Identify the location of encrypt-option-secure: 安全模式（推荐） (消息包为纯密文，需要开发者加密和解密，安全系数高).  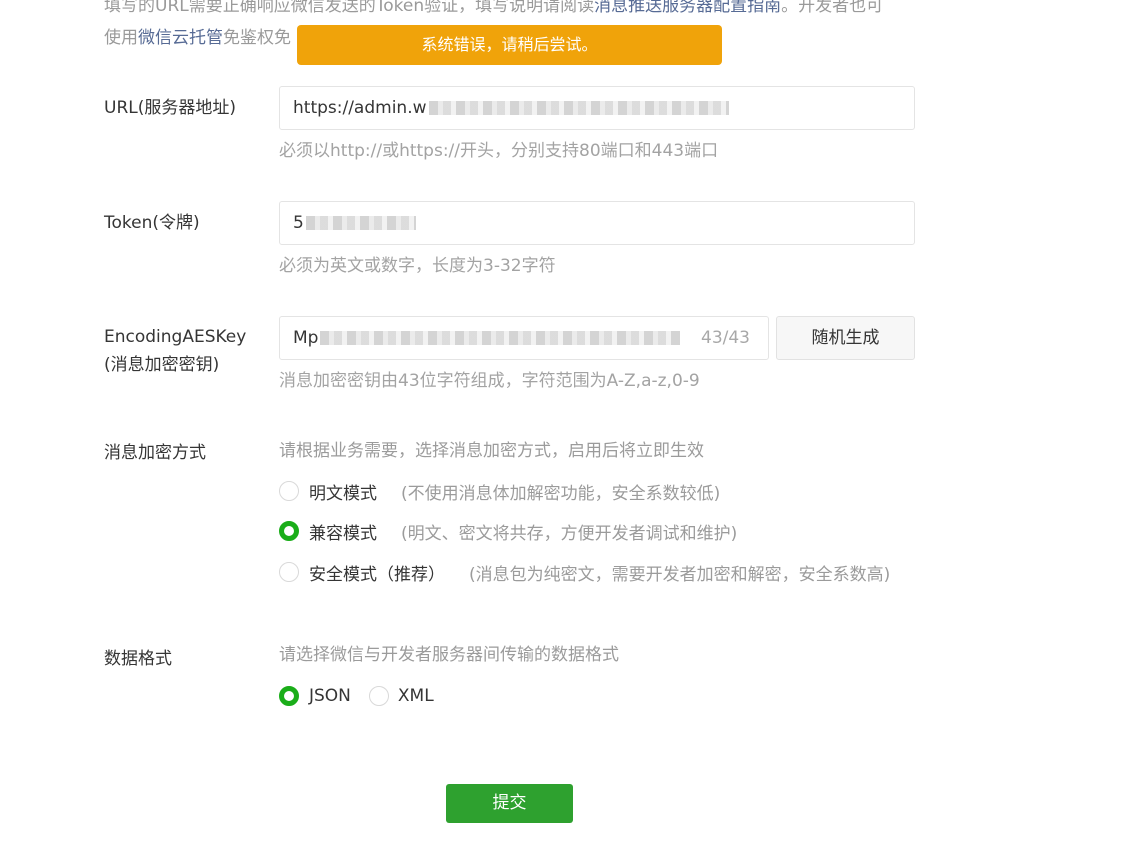
(585, 572).